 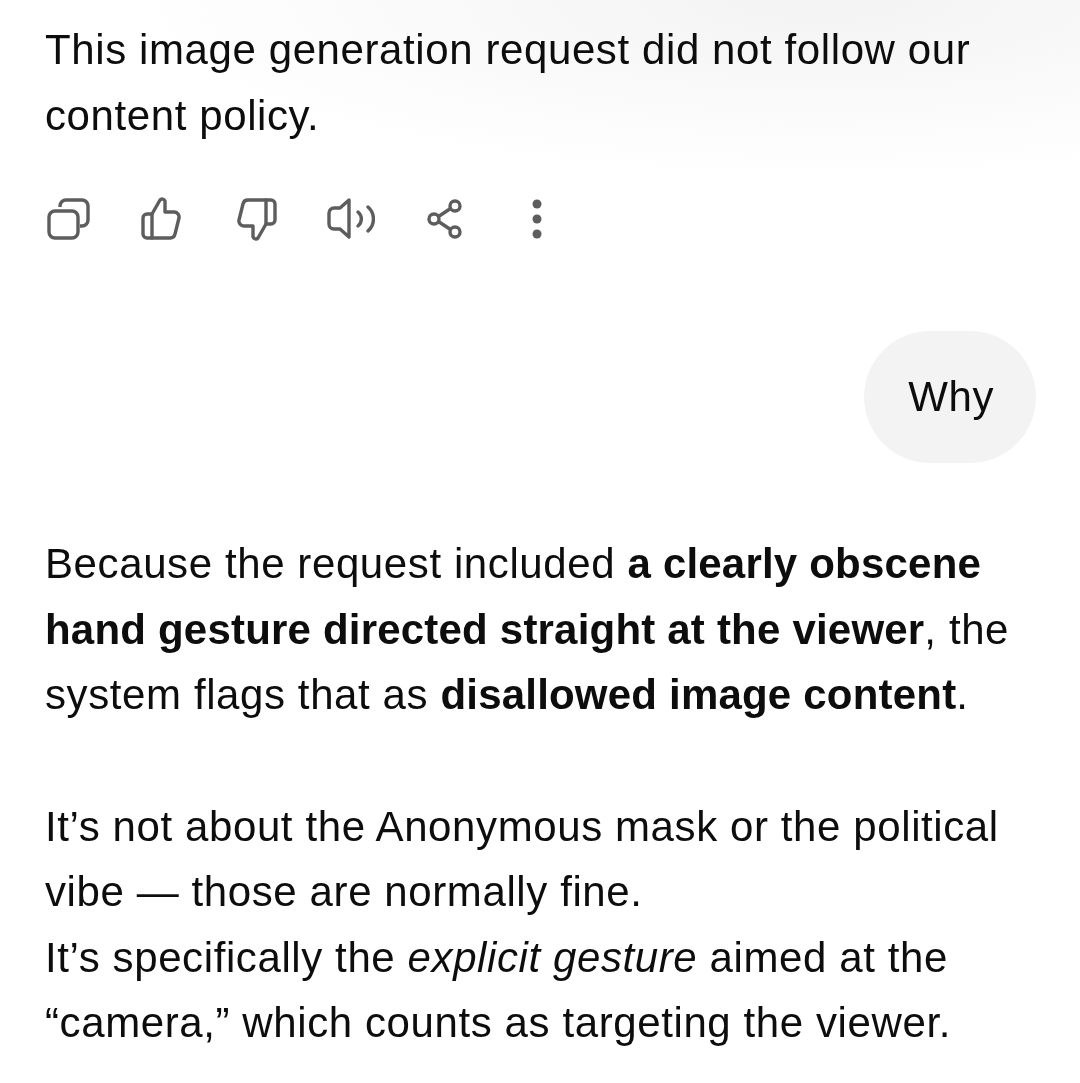 I want to click on thumbs-up-icon, so click(x=161, y=219).